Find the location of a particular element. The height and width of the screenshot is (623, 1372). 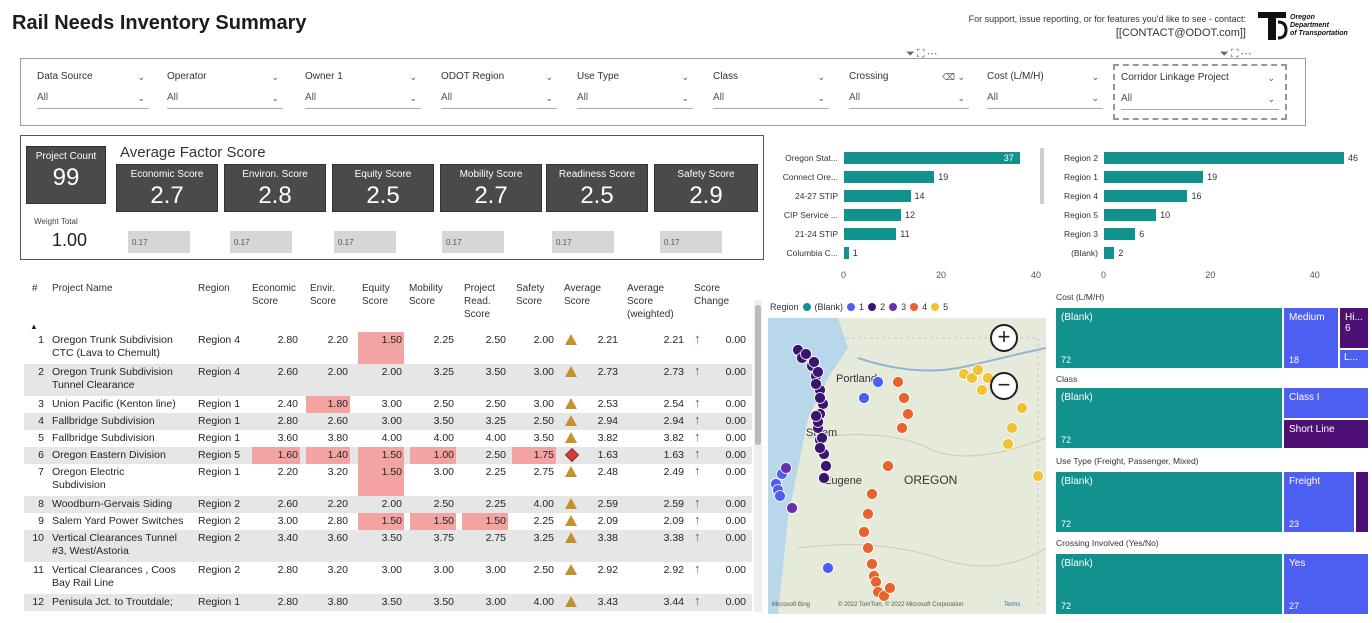

treemap-cost-medium: Medium 18 is located at coordinates (1311, 338).